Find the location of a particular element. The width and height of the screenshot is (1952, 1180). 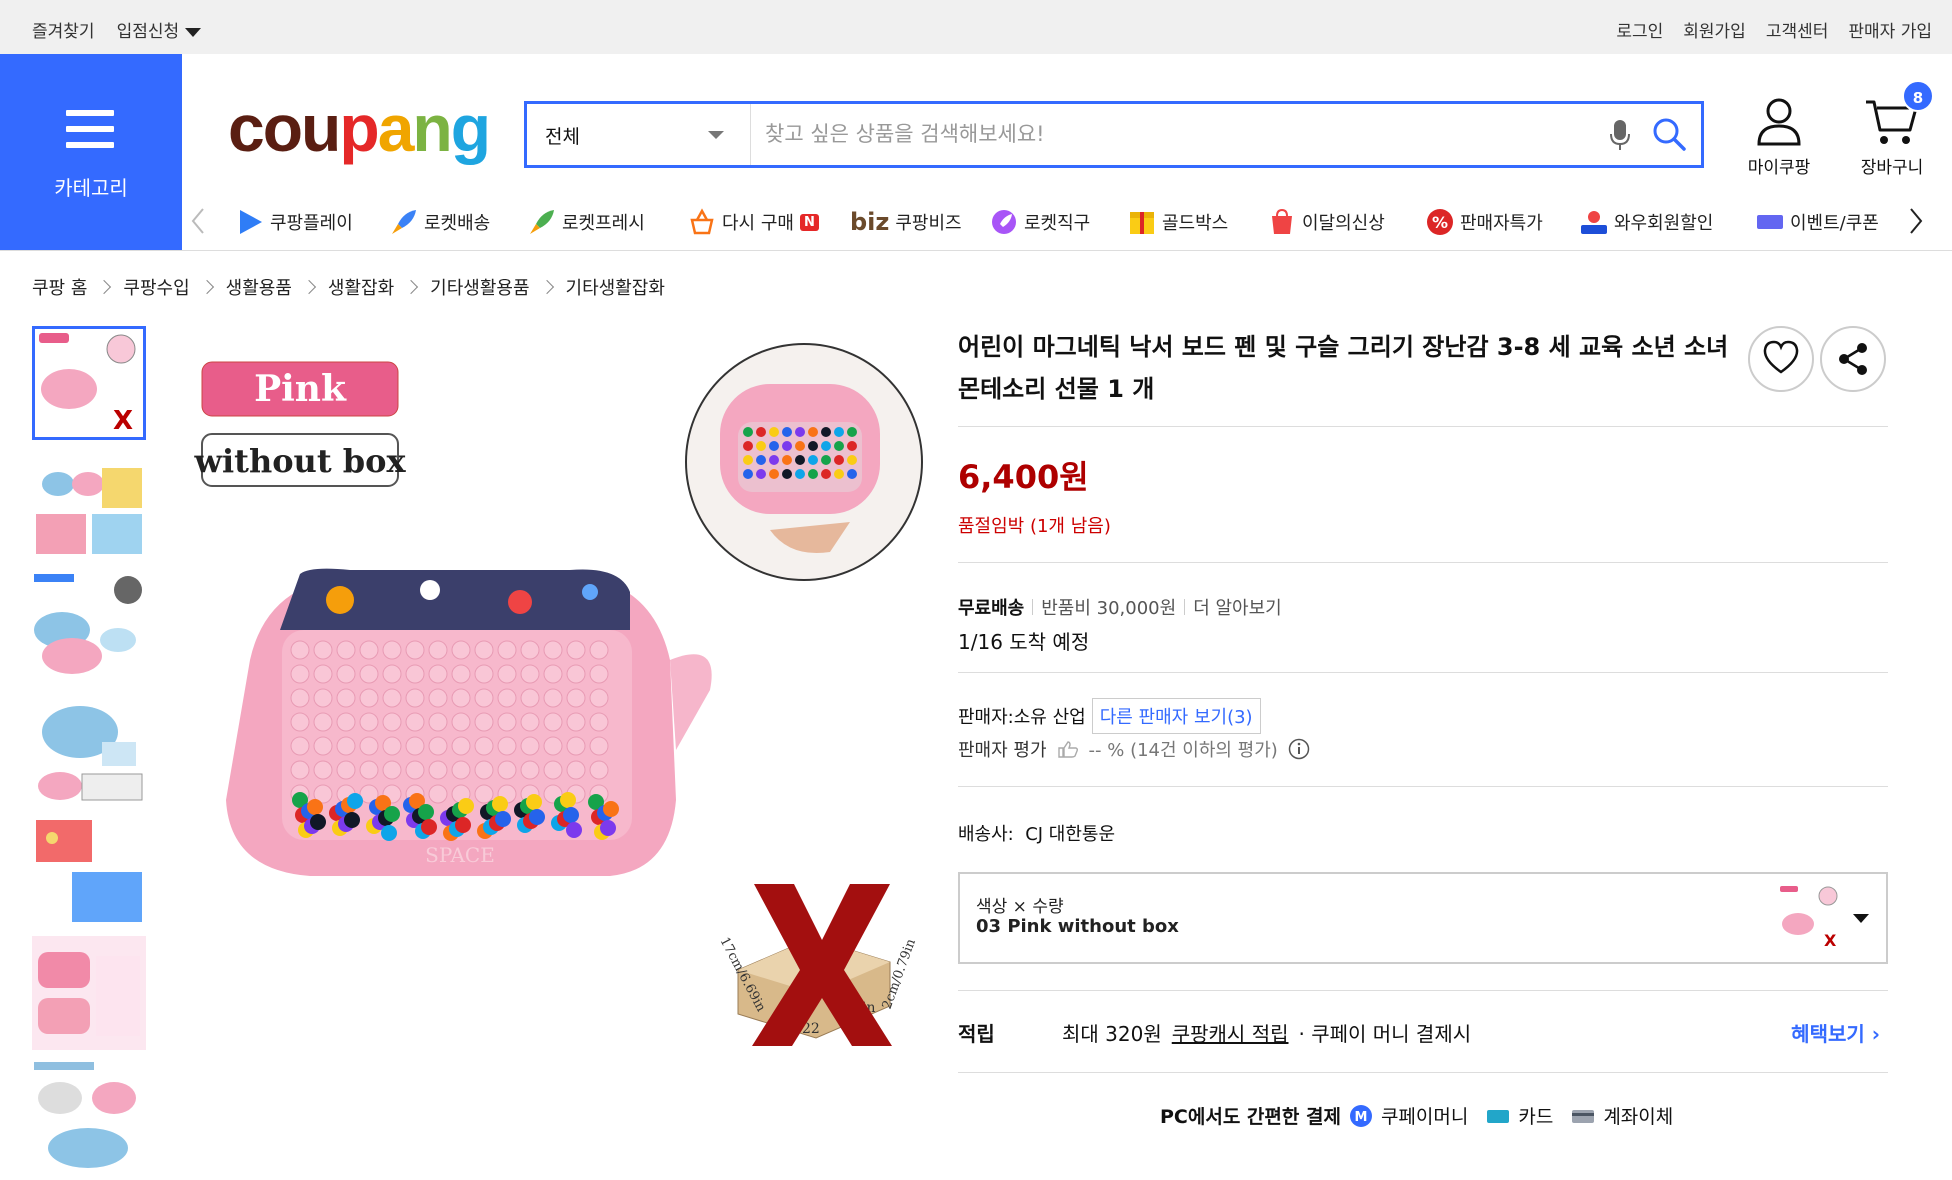

global-icon is located at coordinates (1004, 222).